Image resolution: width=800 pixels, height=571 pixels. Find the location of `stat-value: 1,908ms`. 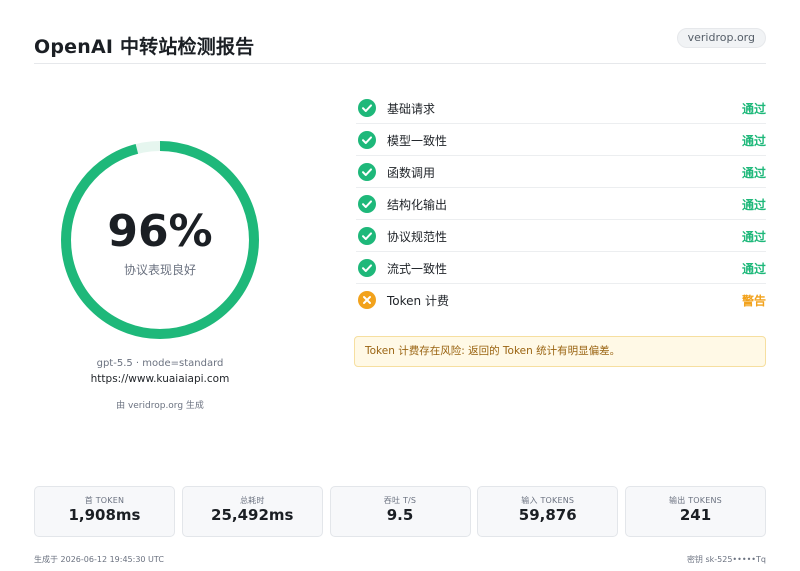

stat-value: 1,908ms is located at coordinates (104, 515).